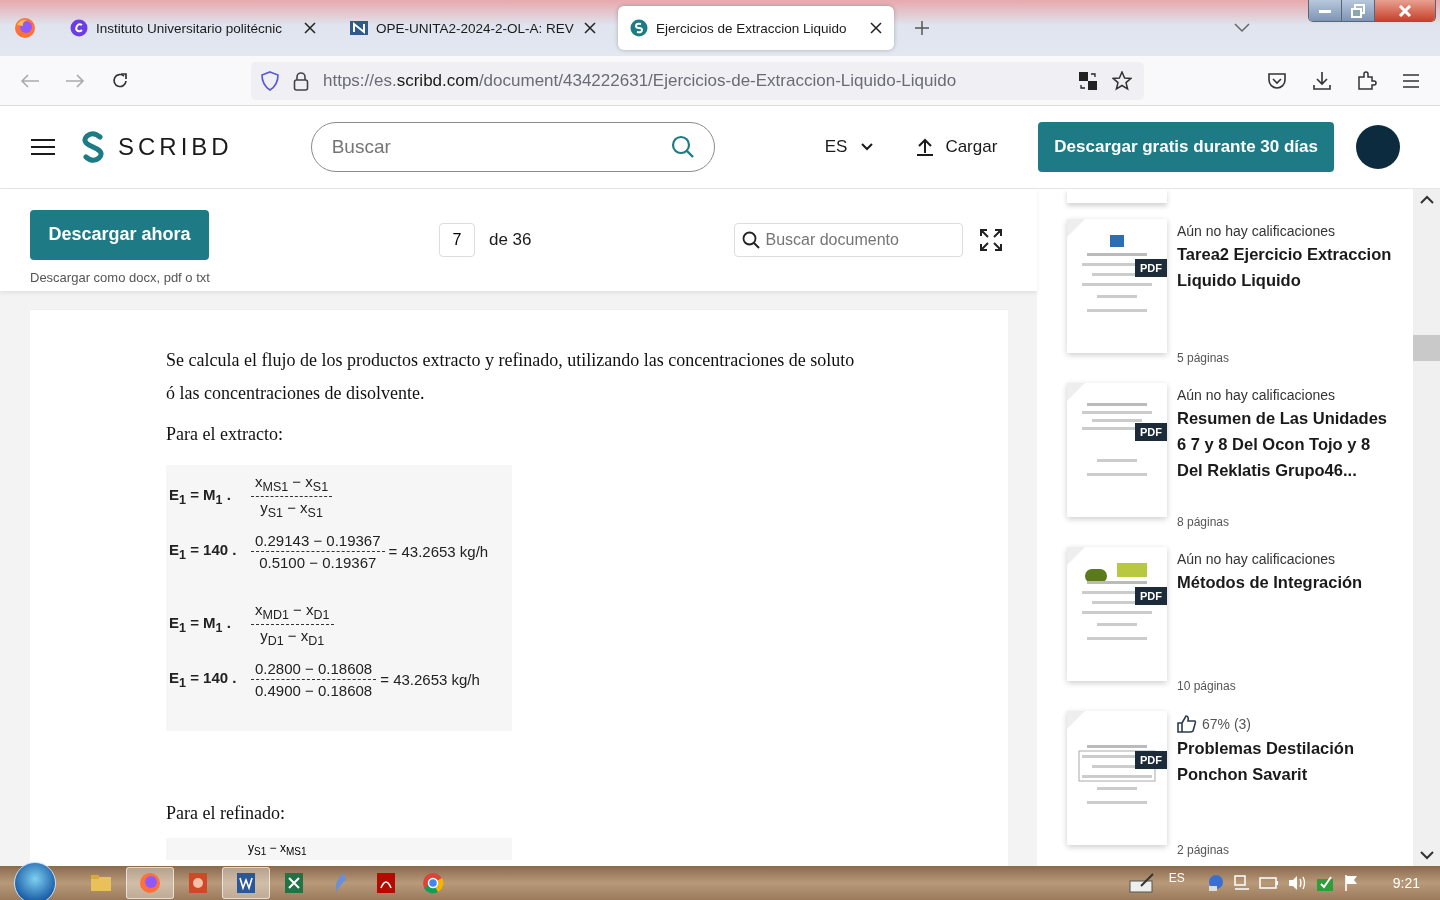  What do you see at coordinates (752, 28) in the screenshot?
I see `tab-title: Ejercicios de Extraccion Liquido` at bounding box center [752, 28].